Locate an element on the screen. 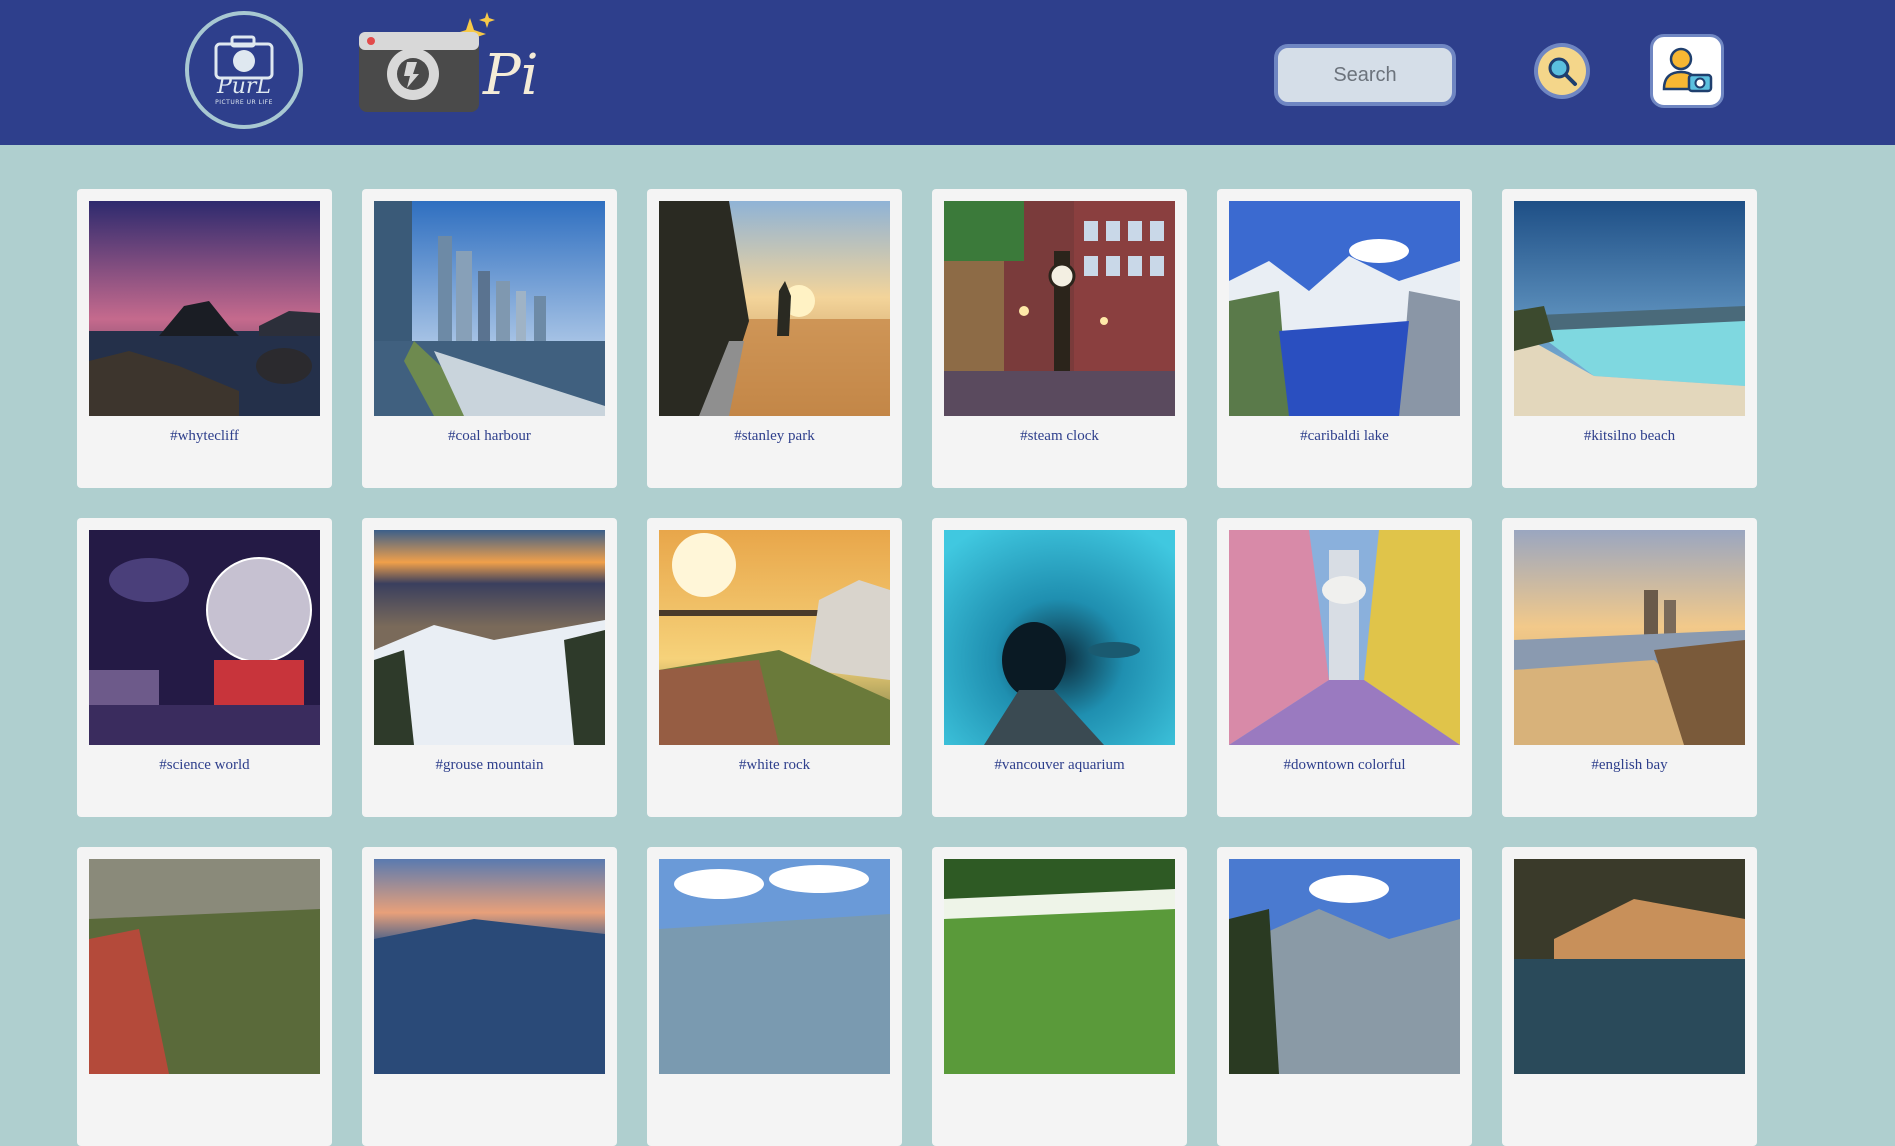  grouse-mountain-image is located at coordinates (489, 637).